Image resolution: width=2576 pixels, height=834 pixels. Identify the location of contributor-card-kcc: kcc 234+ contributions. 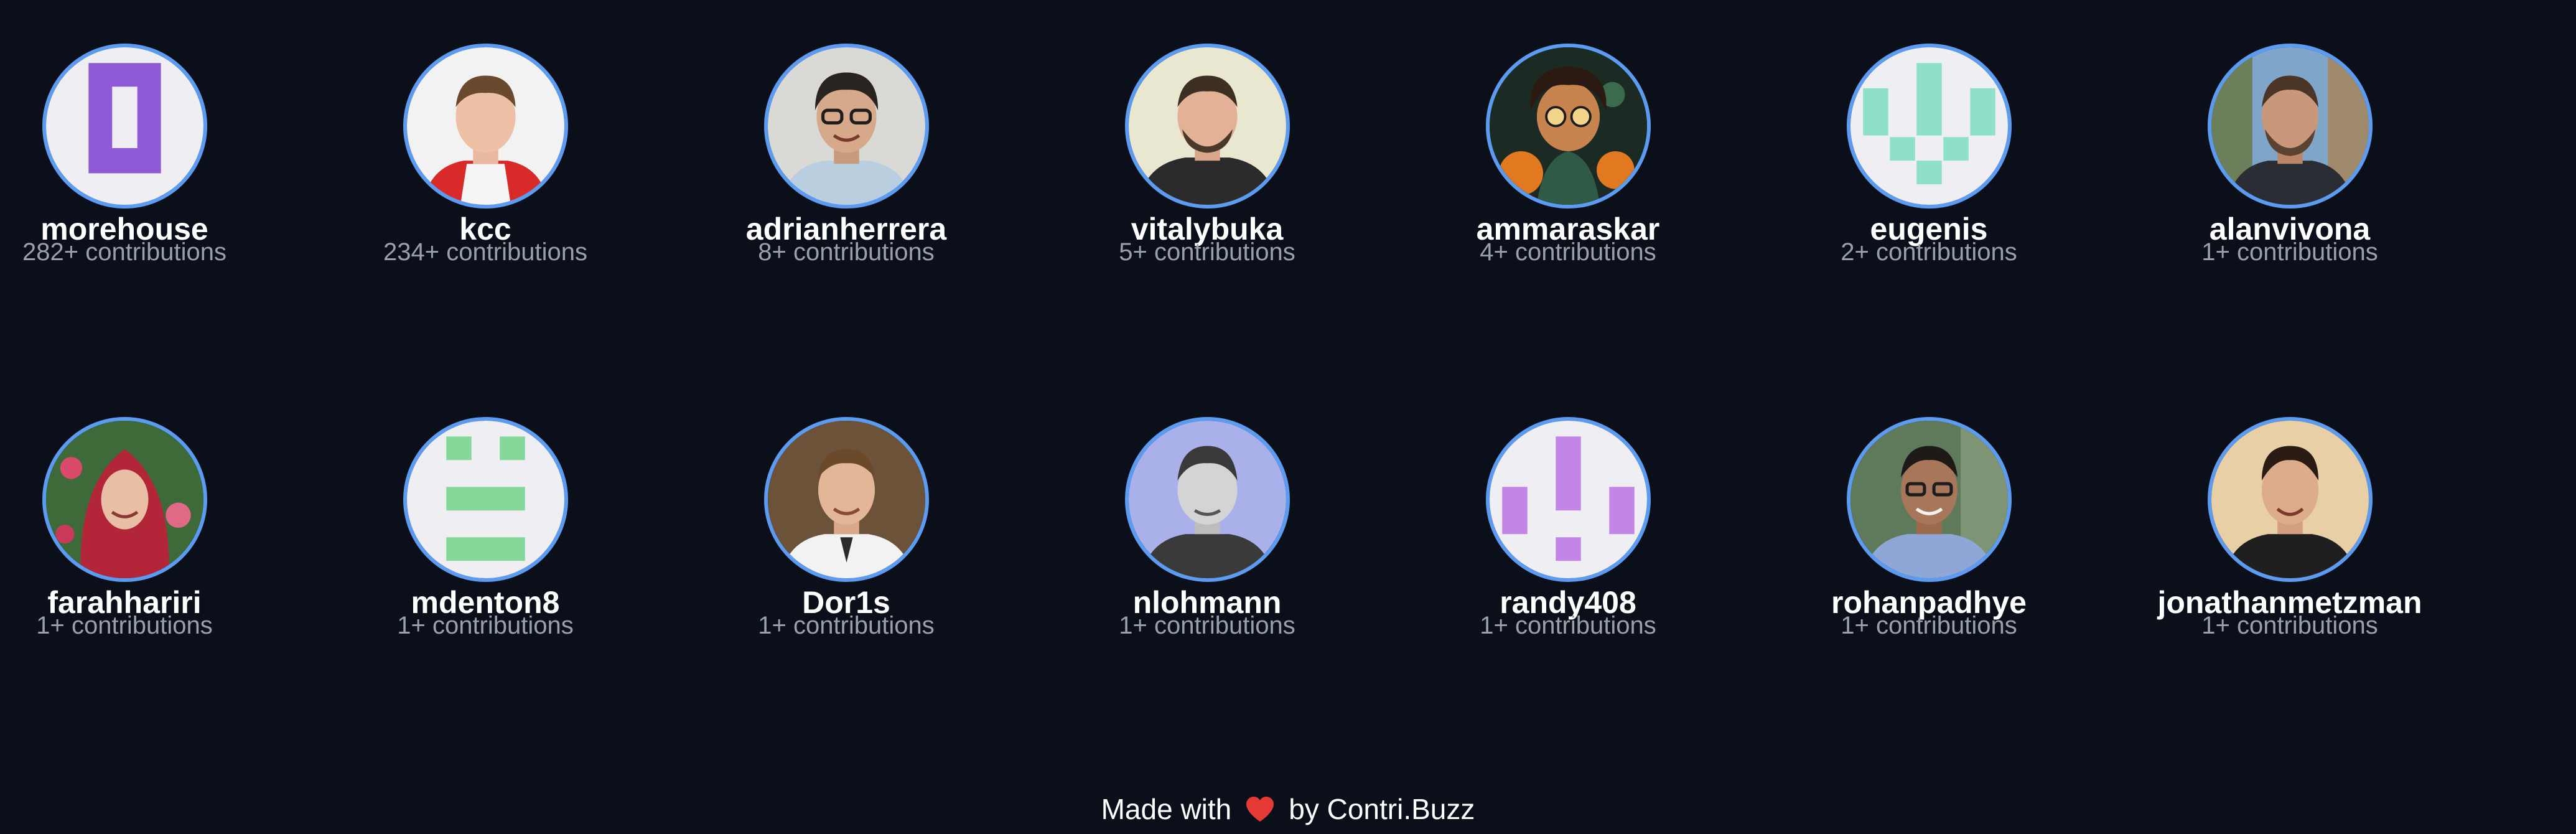
(486, 168).